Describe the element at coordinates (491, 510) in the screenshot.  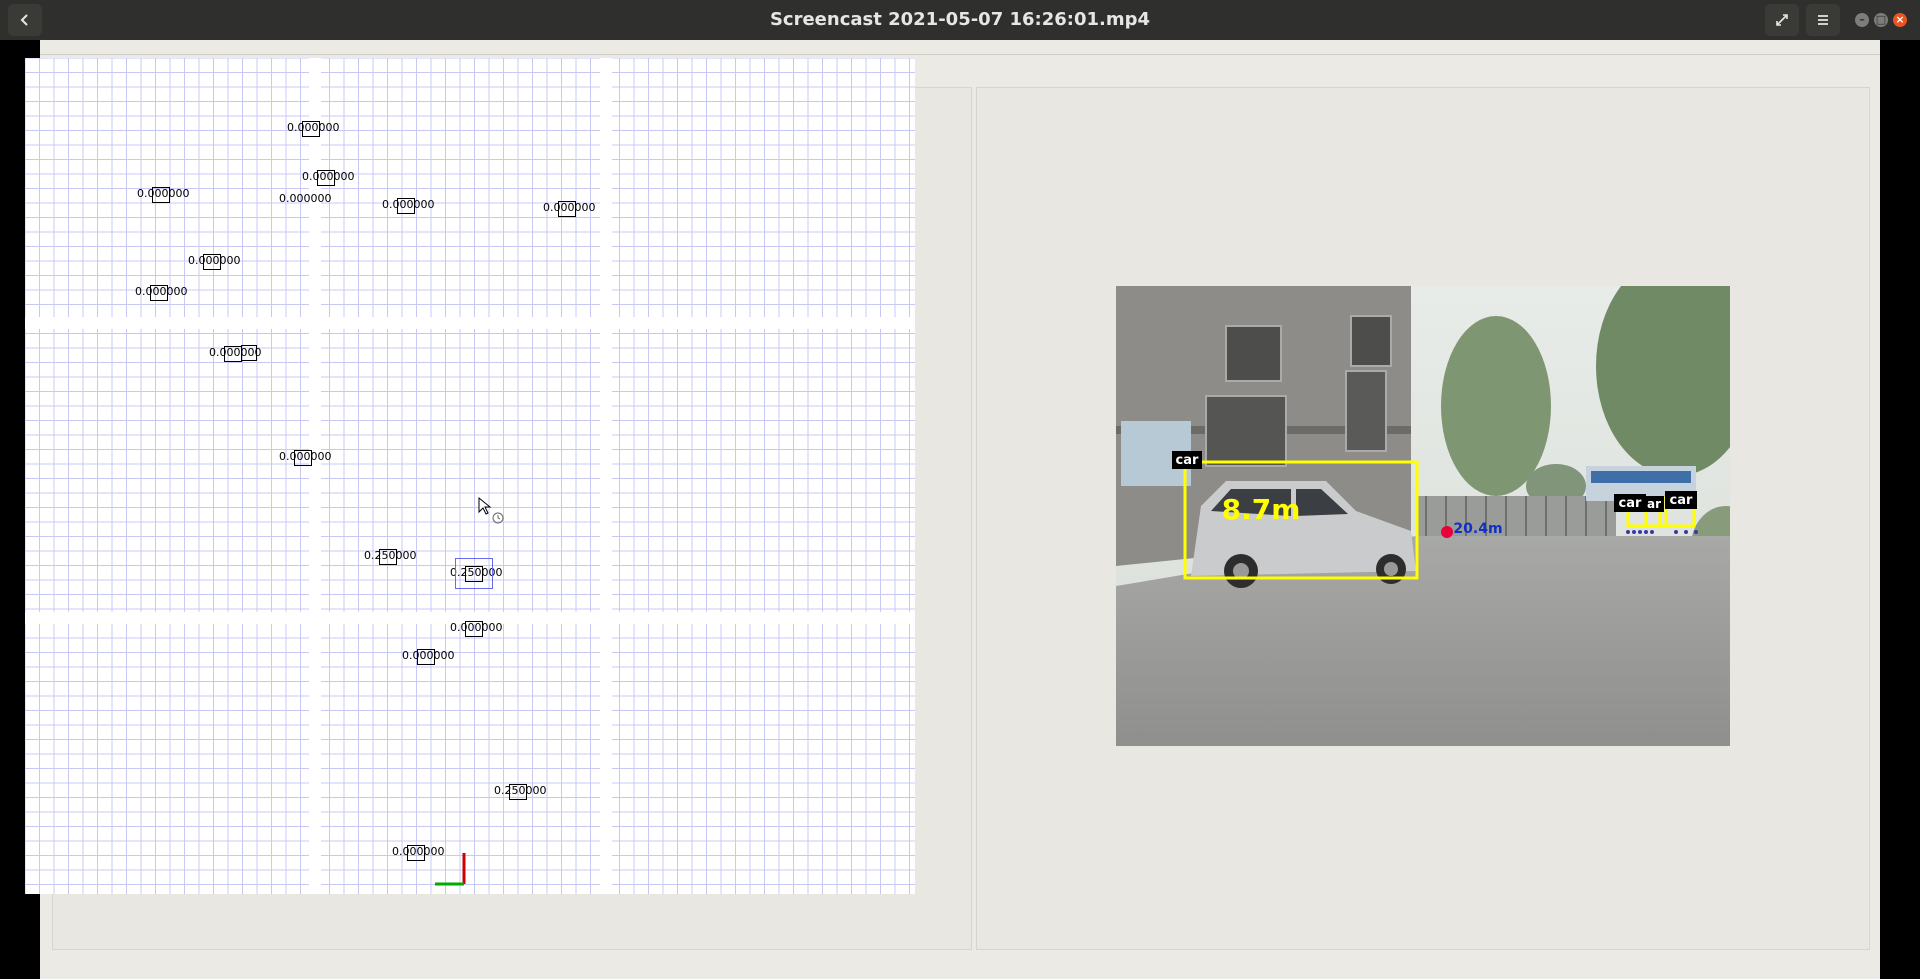
I see `mouse-cursor-icon` at that location.